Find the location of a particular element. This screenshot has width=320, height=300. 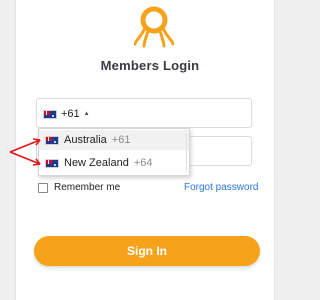

country-name: New Zealand is located at coordinates (96, 163).